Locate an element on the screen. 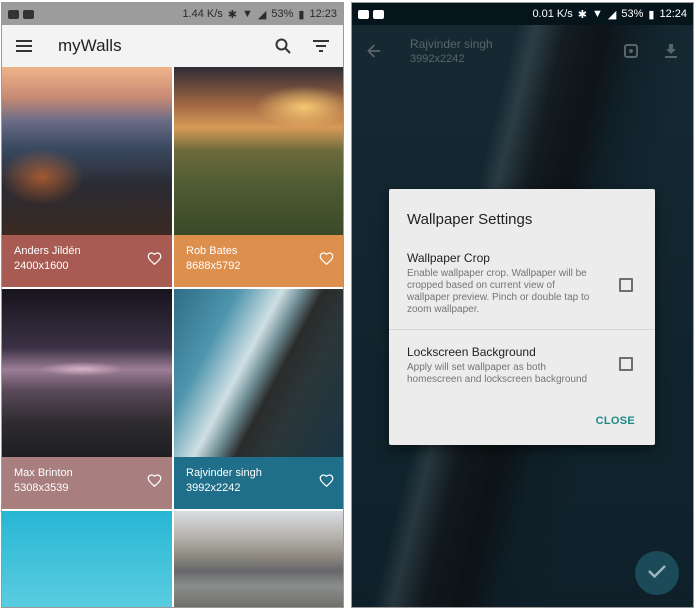 This screenshot has height=610, width=697. card-label: Max Brinton 5308x3539 is located at coordinates (87, 483).